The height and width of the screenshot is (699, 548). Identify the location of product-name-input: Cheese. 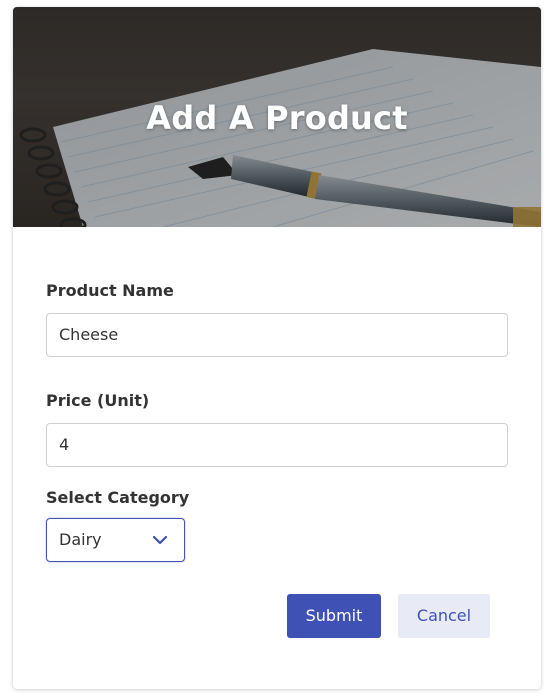
(277, 335).